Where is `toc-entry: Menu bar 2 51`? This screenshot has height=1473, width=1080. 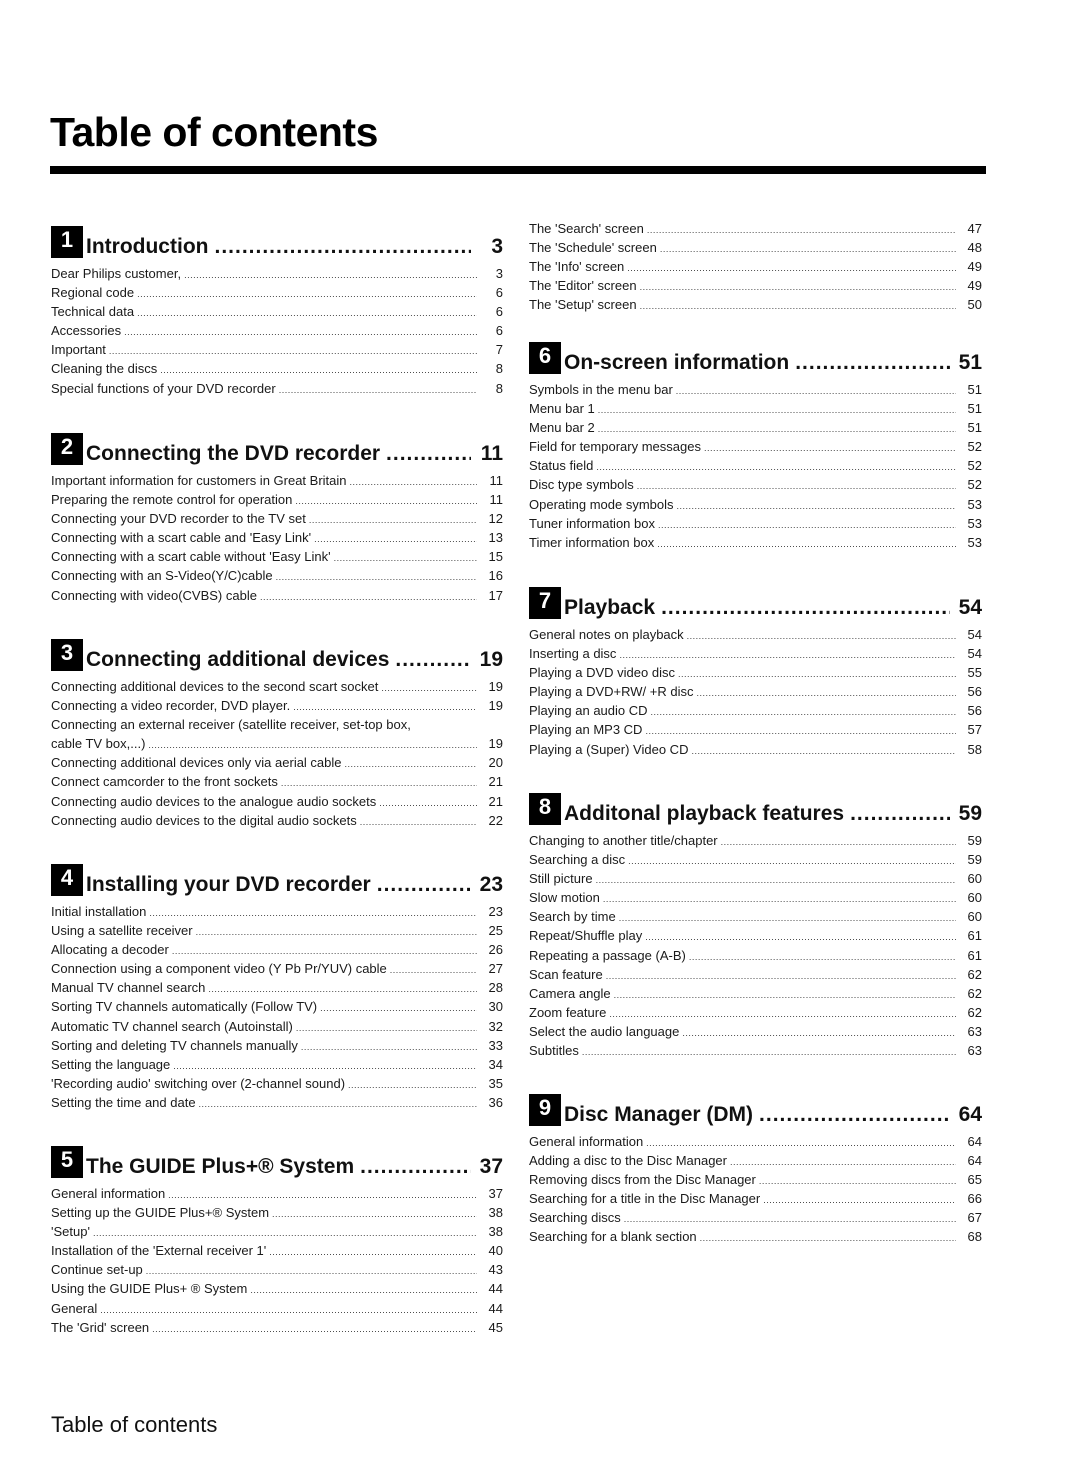 toc-entry: Menu bar 2 51 is located at coordinates (755, 427).